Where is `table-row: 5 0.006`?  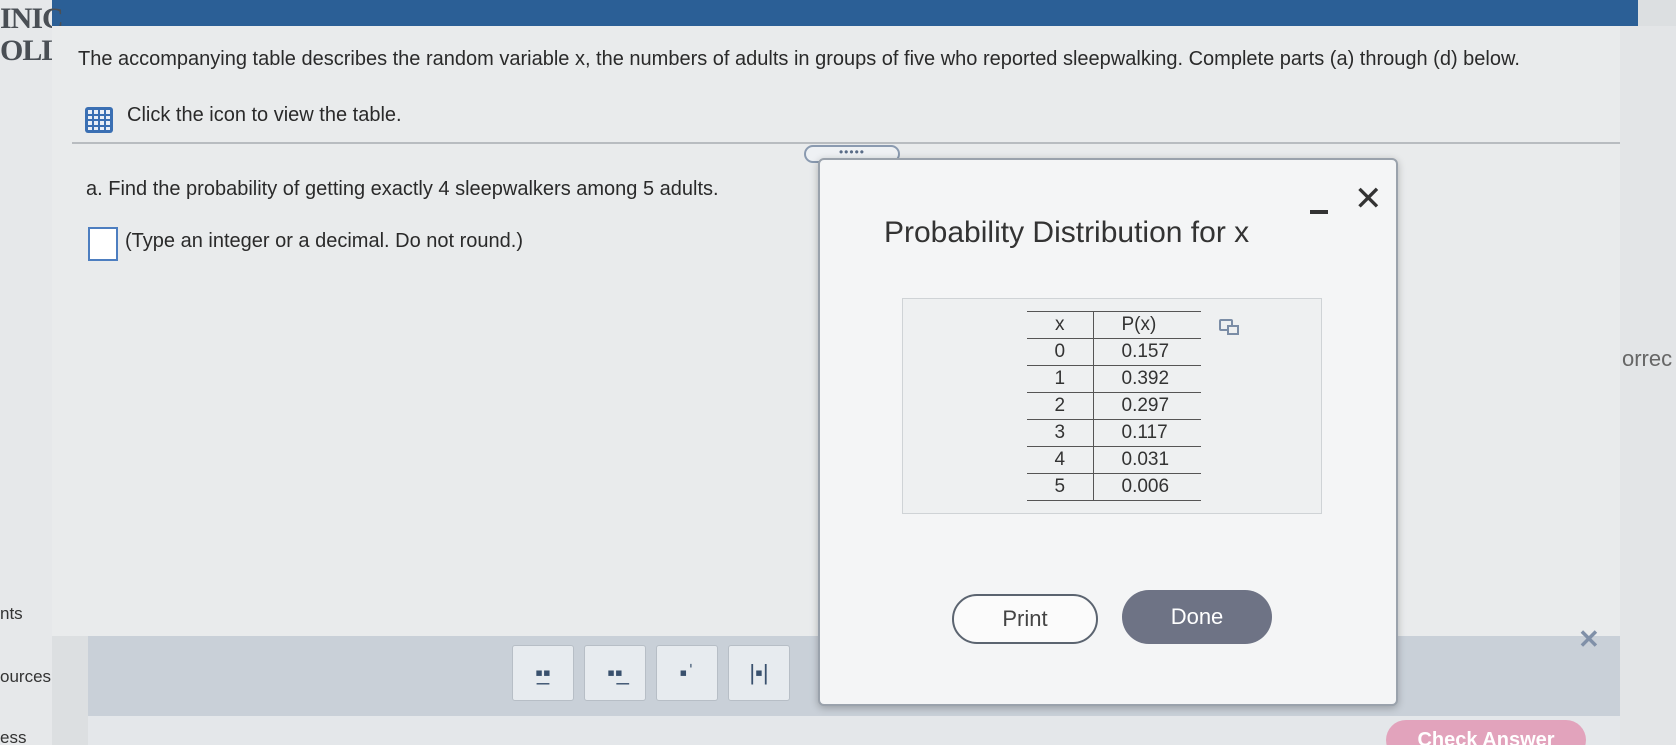
table-row: 5 0.006 is located at coordinates (1114, 487).